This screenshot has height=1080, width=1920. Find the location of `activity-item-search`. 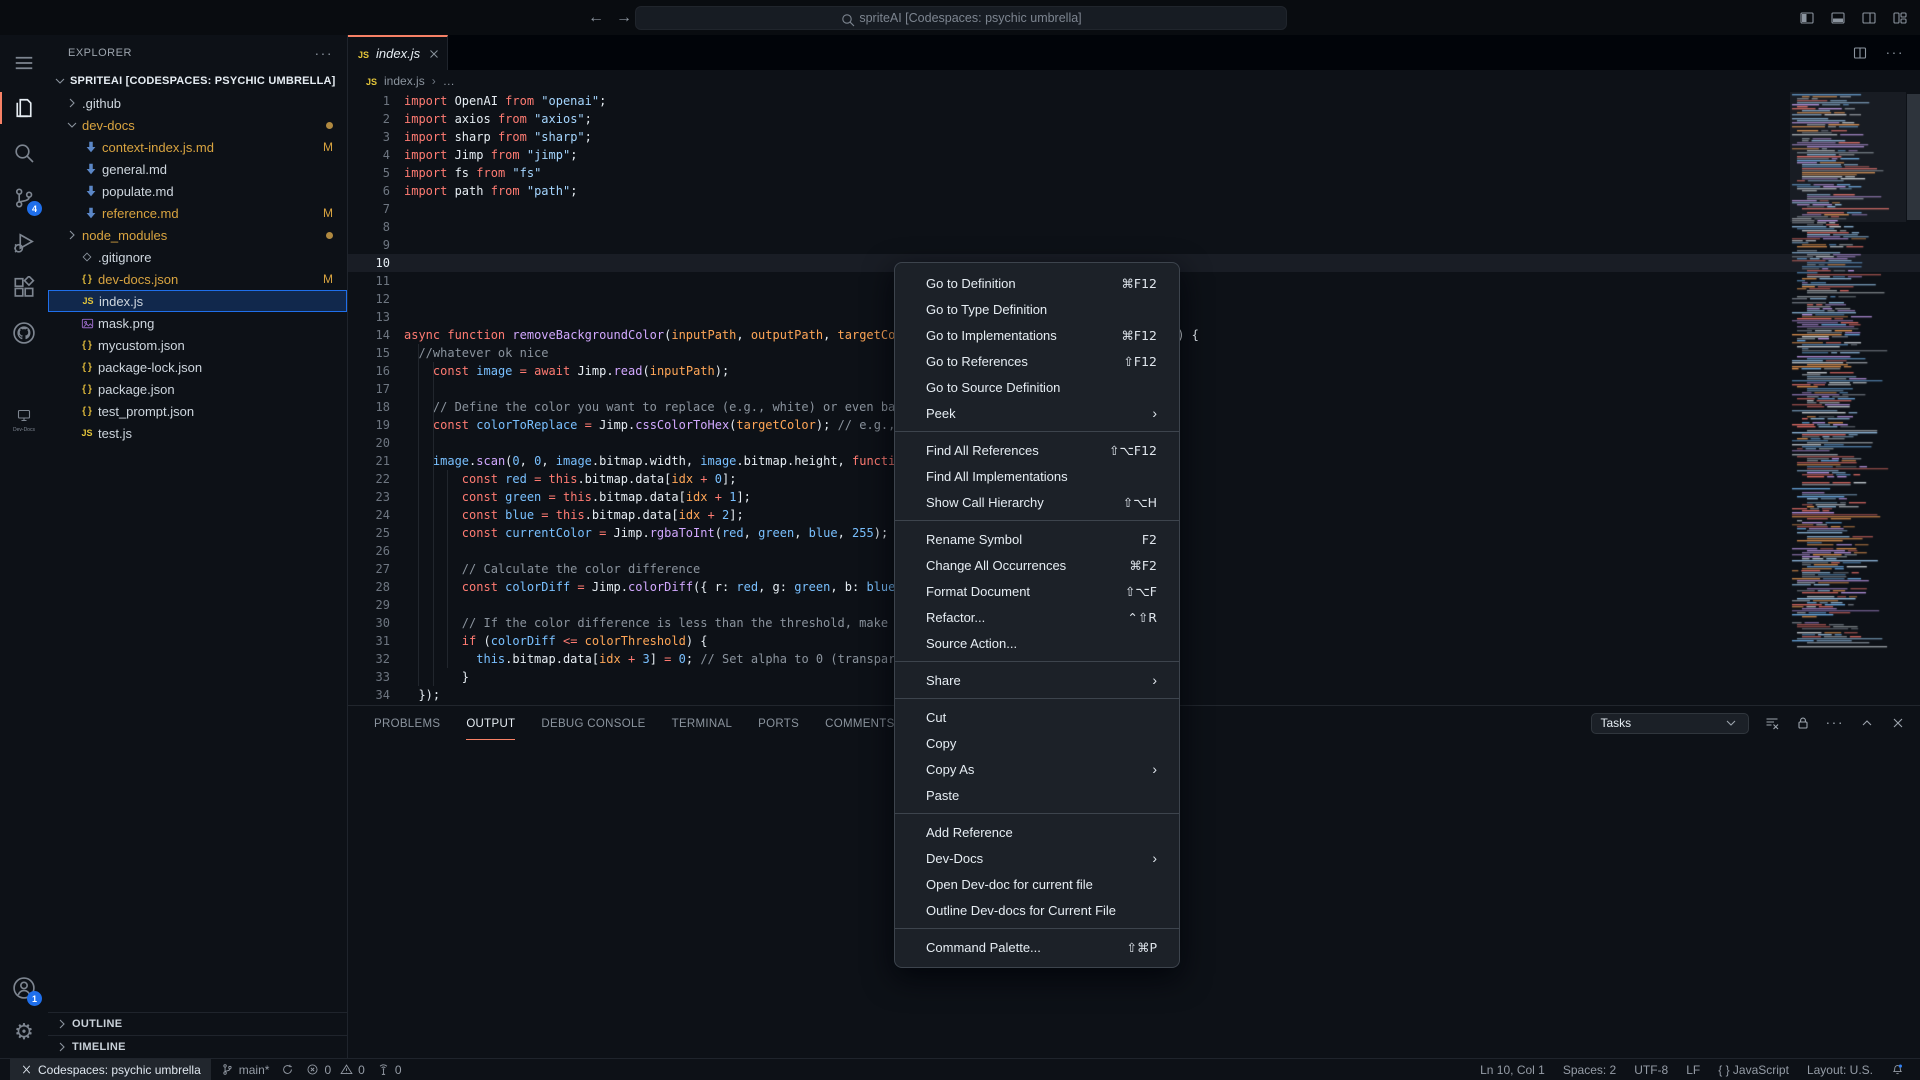

activity-item-search is located at coordinates (24, 153).